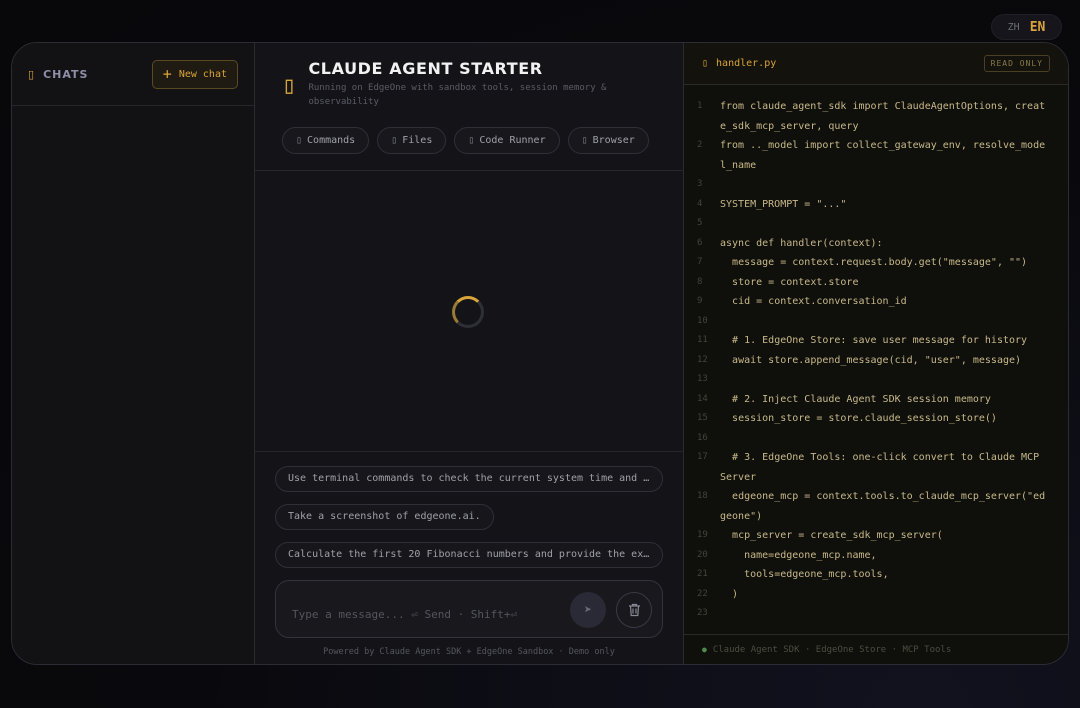 Image resolution: width=1080 pixels, height=708 pixels. Describe the element at coordinates (133, 74) in the screenshot. I see `sidebar-header: ▯ CHATS + New chat` at that location.